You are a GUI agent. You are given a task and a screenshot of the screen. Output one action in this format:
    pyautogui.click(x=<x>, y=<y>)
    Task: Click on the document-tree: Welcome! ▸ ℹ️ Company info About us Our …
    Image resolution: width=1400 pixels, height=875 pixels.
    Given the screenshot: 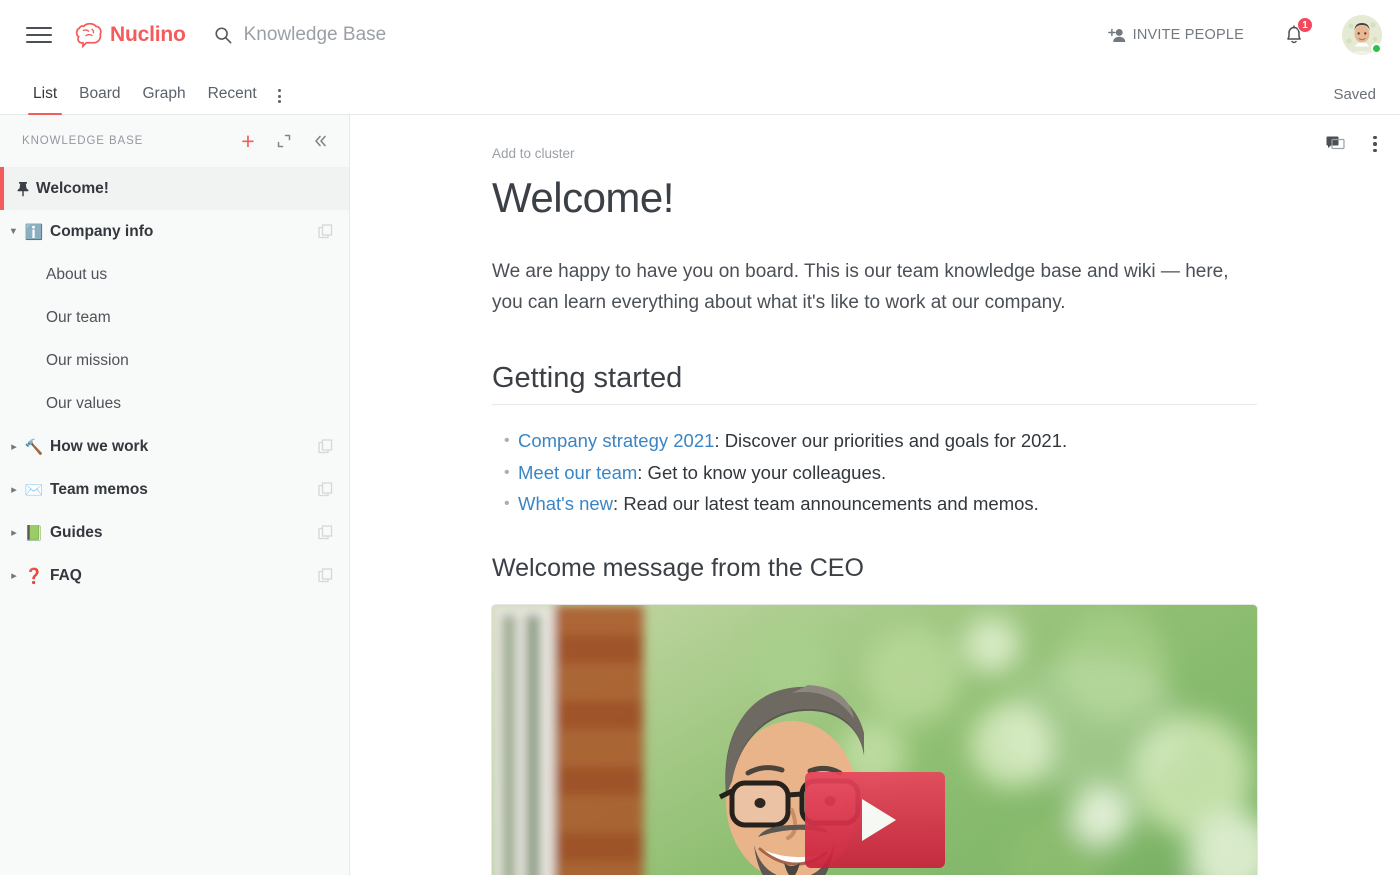 What is the action you would take?
    pyautogui.click(x=174, y=382)
    